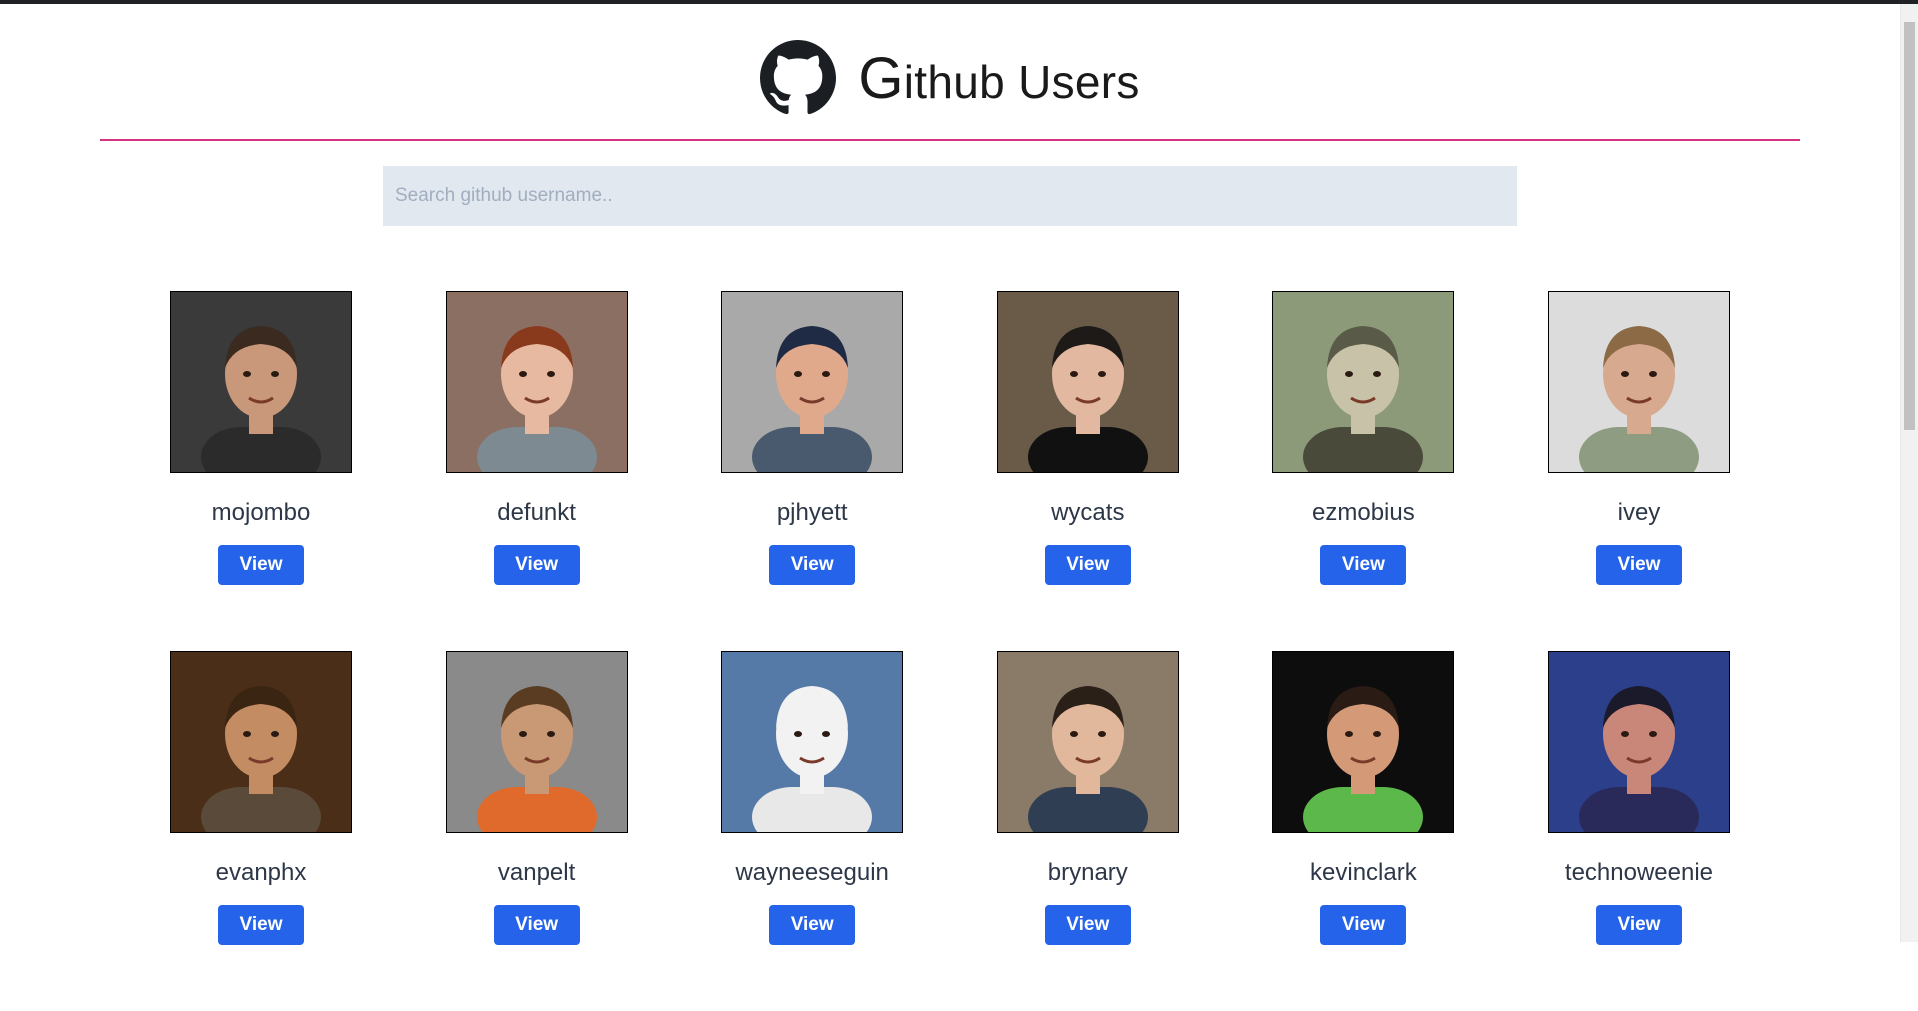  I want to click on user-card: defunkt View, so click(536, 471).